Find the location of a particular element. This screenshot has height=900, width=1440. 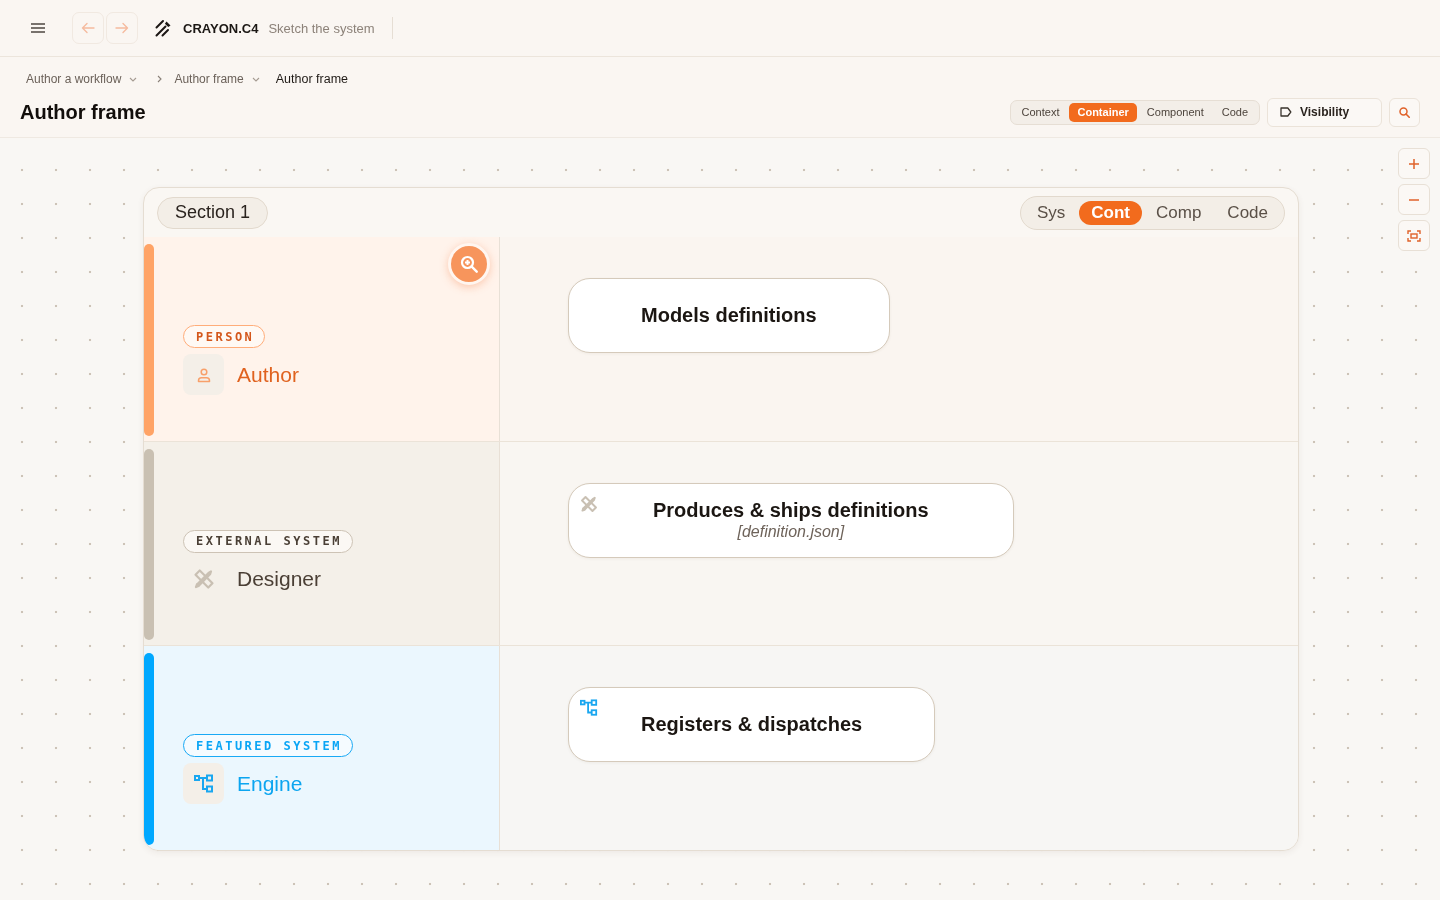

type-badge: FEATURED SYSTEM is located at coordinates (268, 746).